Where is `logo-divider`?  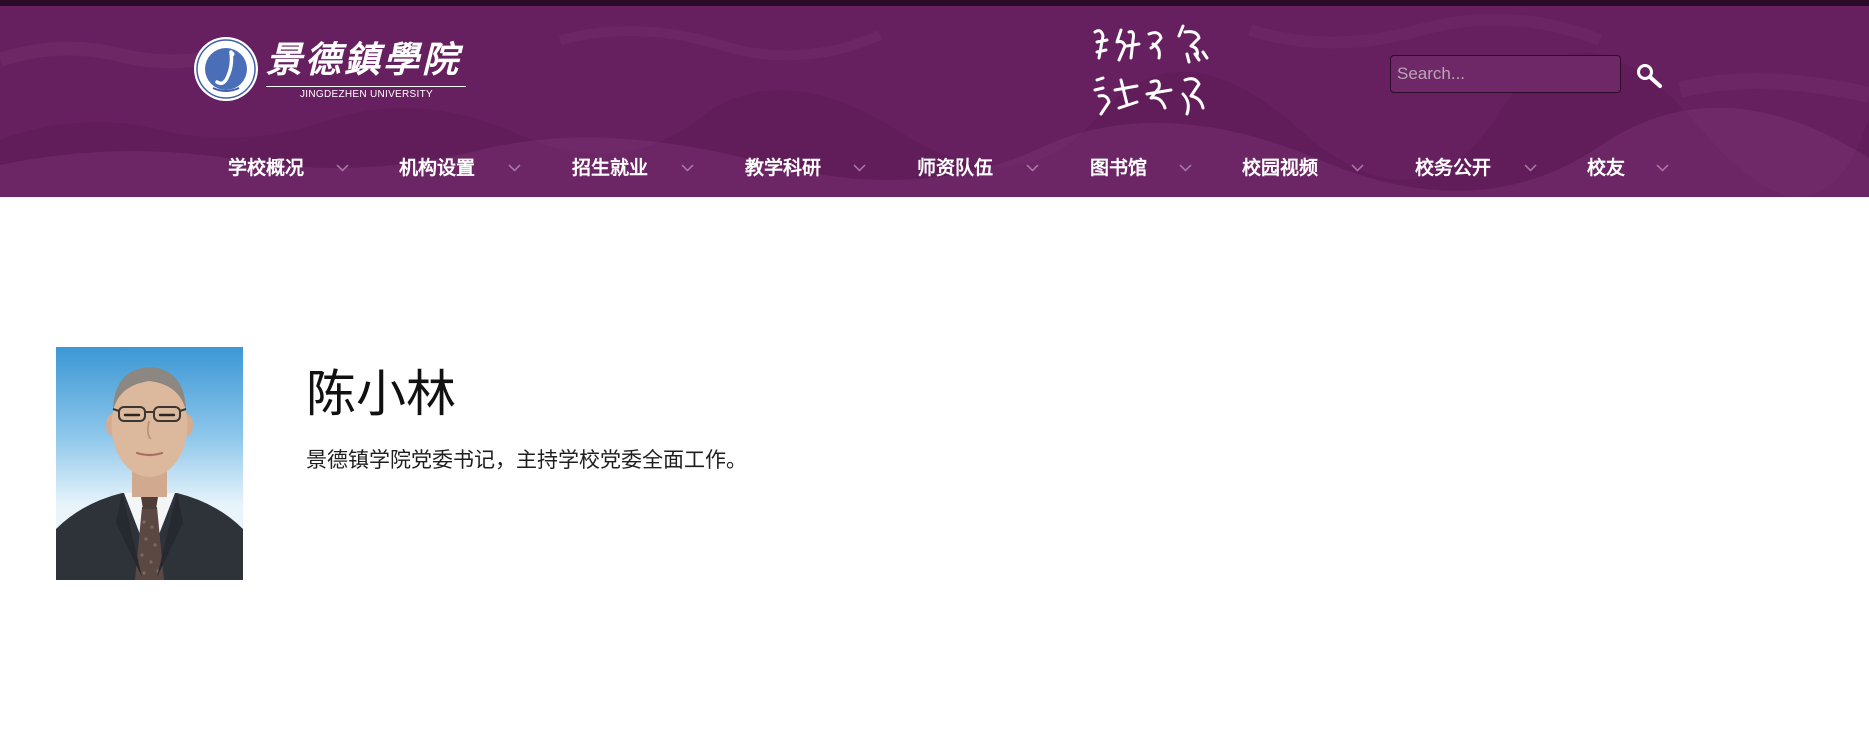
logo-divider is located at coordinates (366, 86).